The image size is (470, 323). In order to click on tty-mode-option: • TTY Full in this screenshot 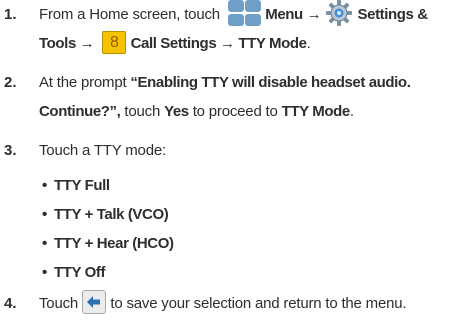, I will do `click(76, 185)`.